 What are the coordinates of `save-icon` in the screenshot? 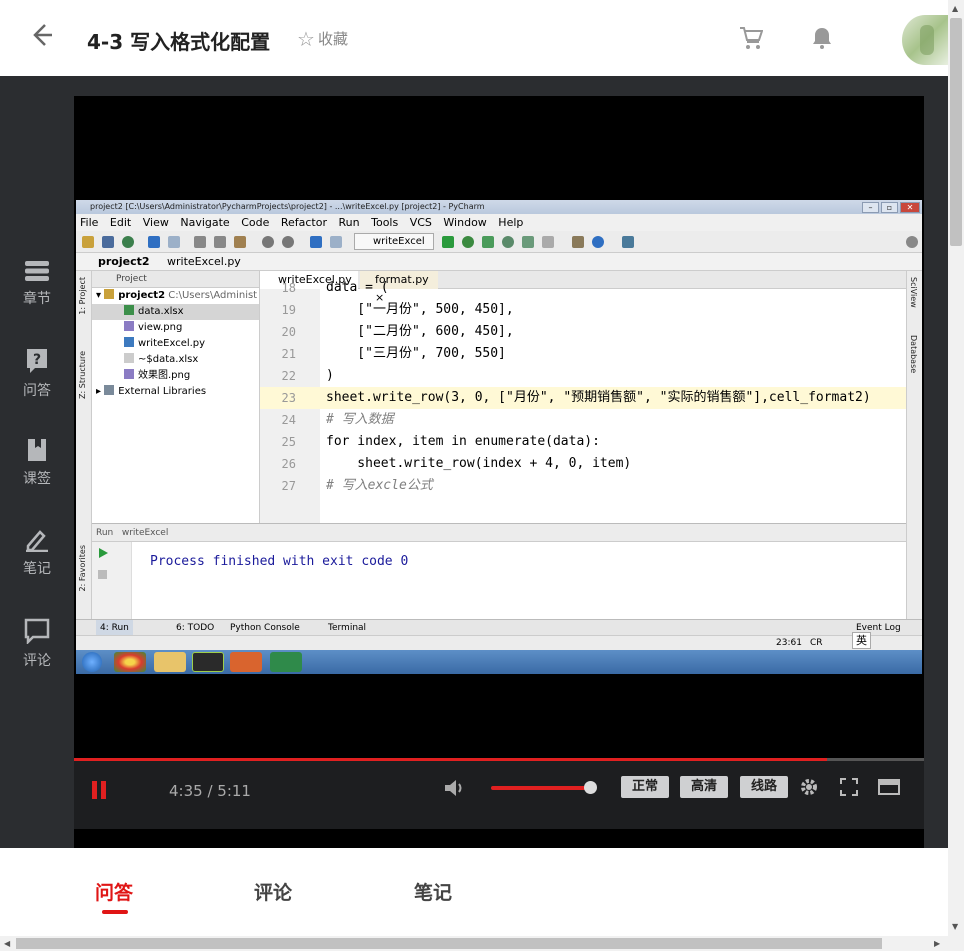 It's located at (108, 242).